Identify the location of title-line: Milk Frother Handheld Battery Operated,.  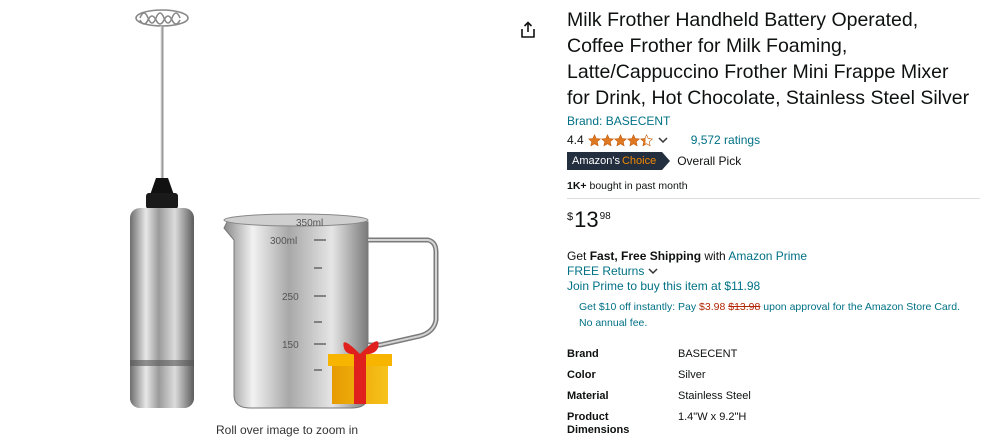
(743, 20).